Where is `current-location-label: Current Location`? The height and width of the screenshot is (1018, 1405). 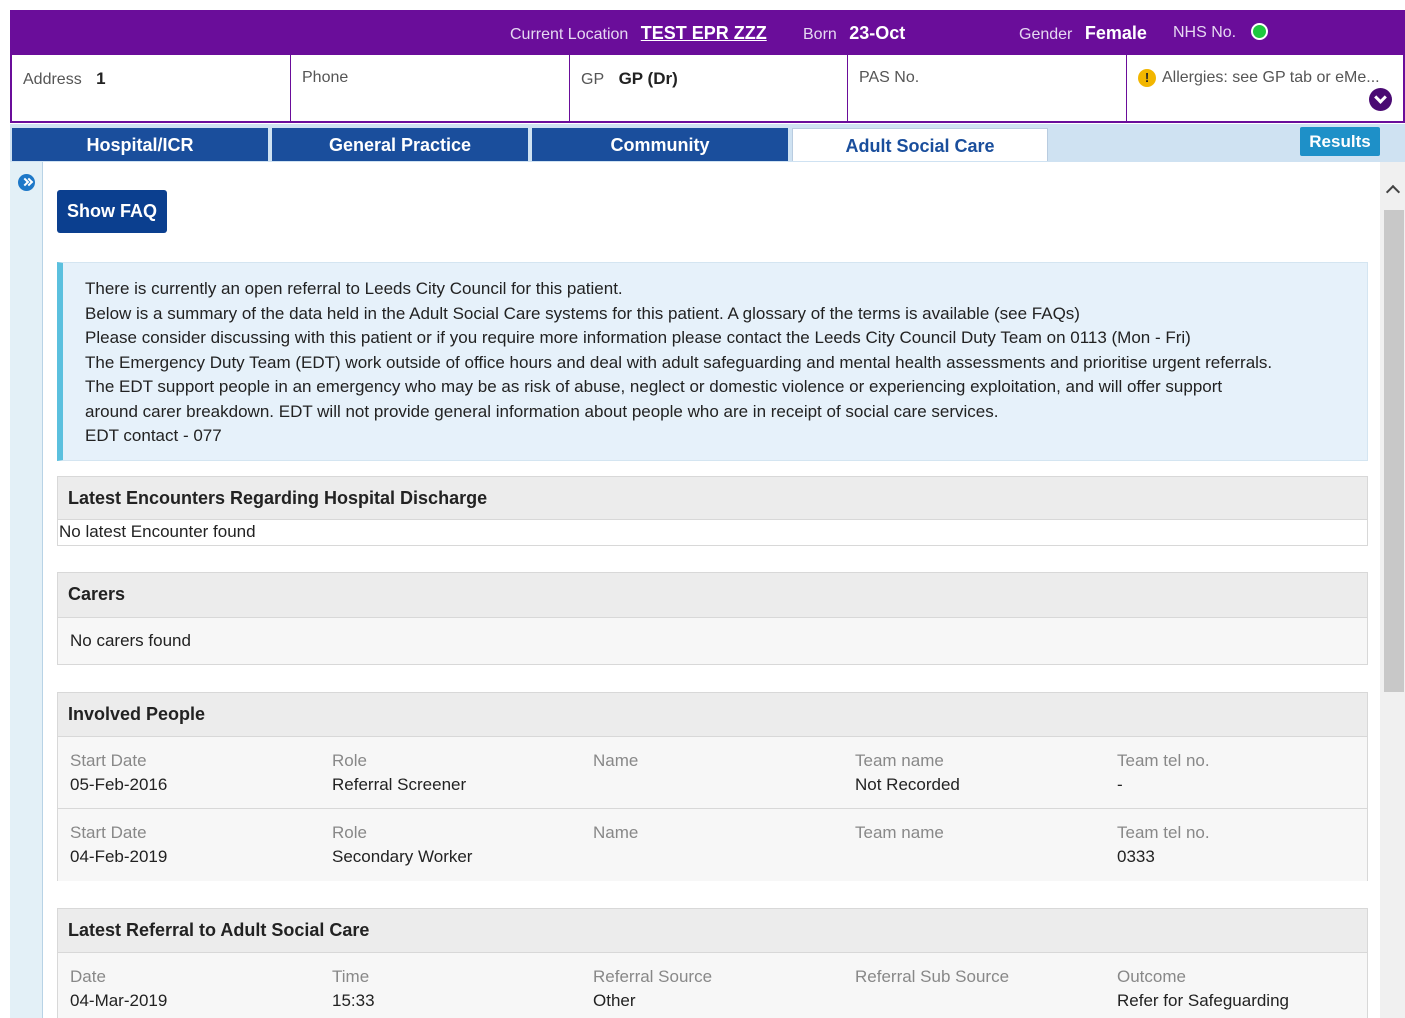 current-location-label: Current Location is located at coordinates (569, 34).